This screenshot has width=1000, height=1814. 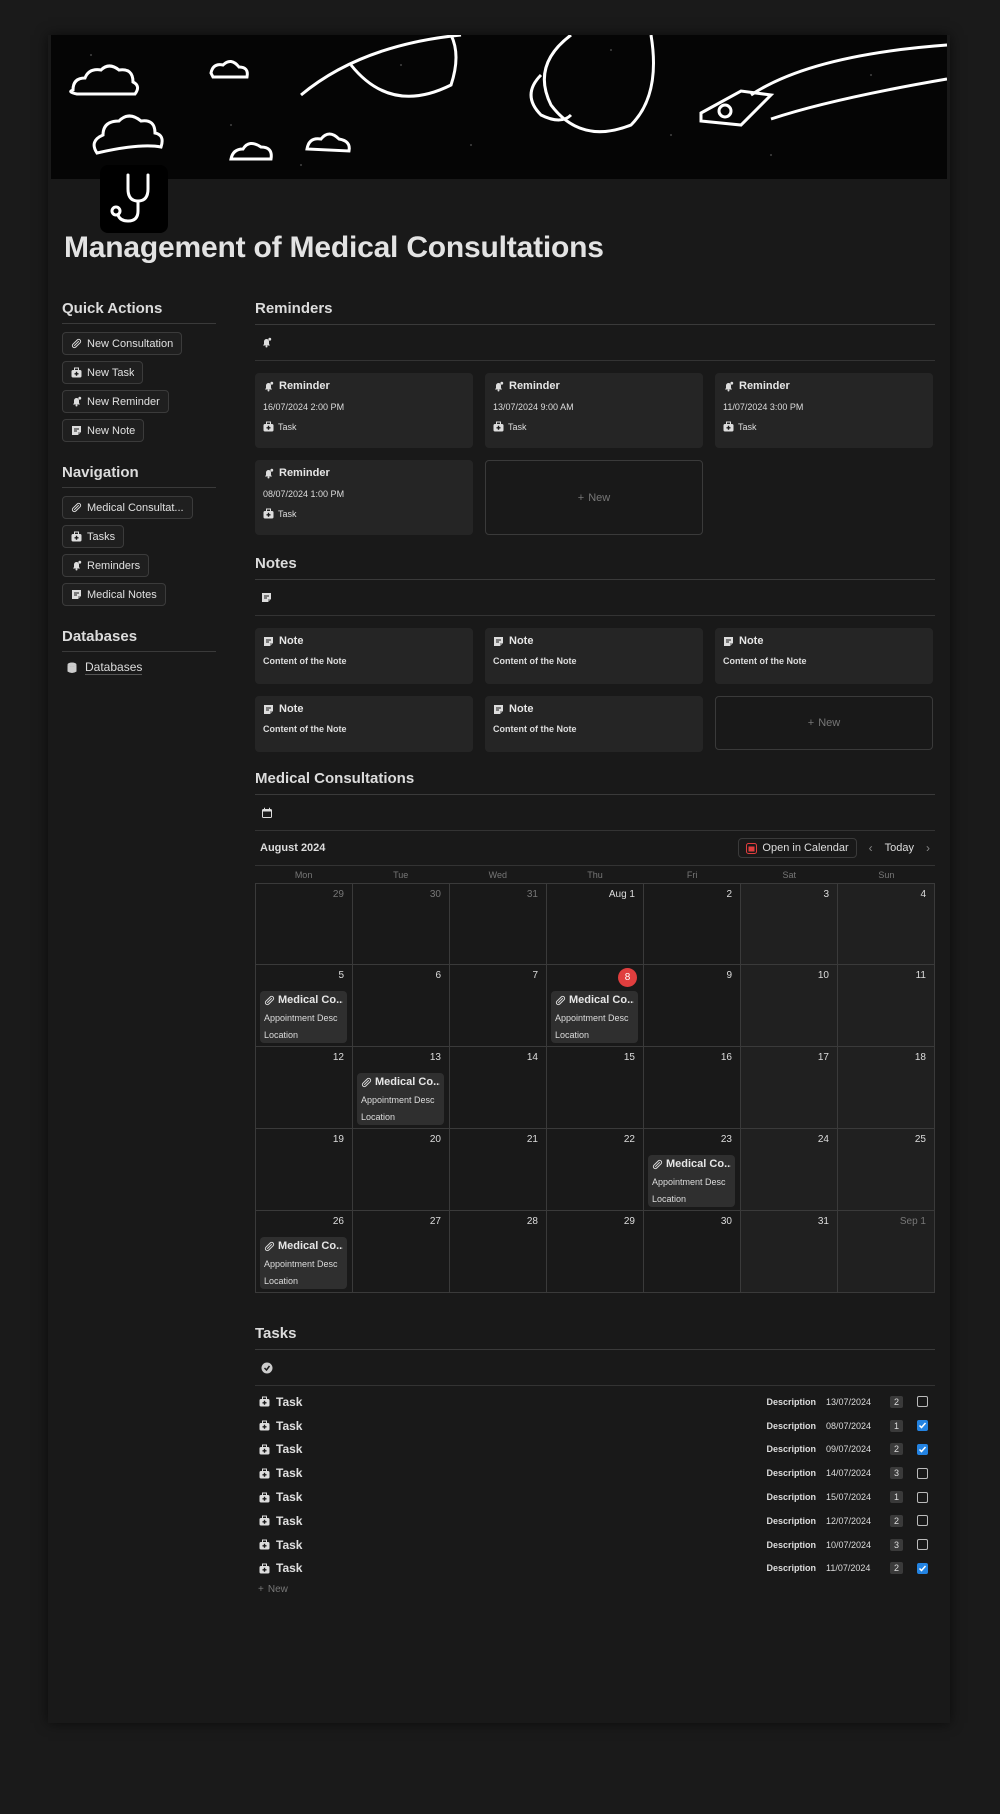 I want to click on nav-button-3: Medical Notes, so click(x=114, y=594).